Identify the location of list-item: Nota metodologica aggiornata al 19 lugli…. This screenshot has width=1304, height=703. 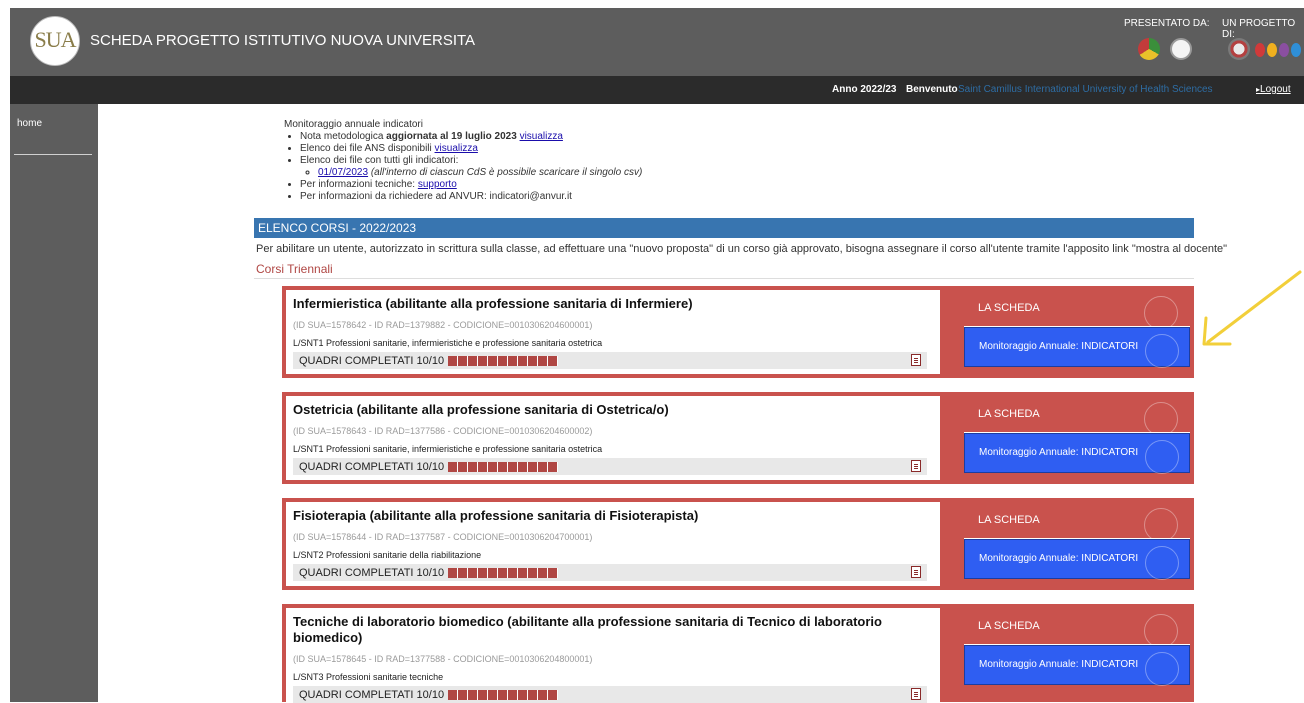
(642, 137).